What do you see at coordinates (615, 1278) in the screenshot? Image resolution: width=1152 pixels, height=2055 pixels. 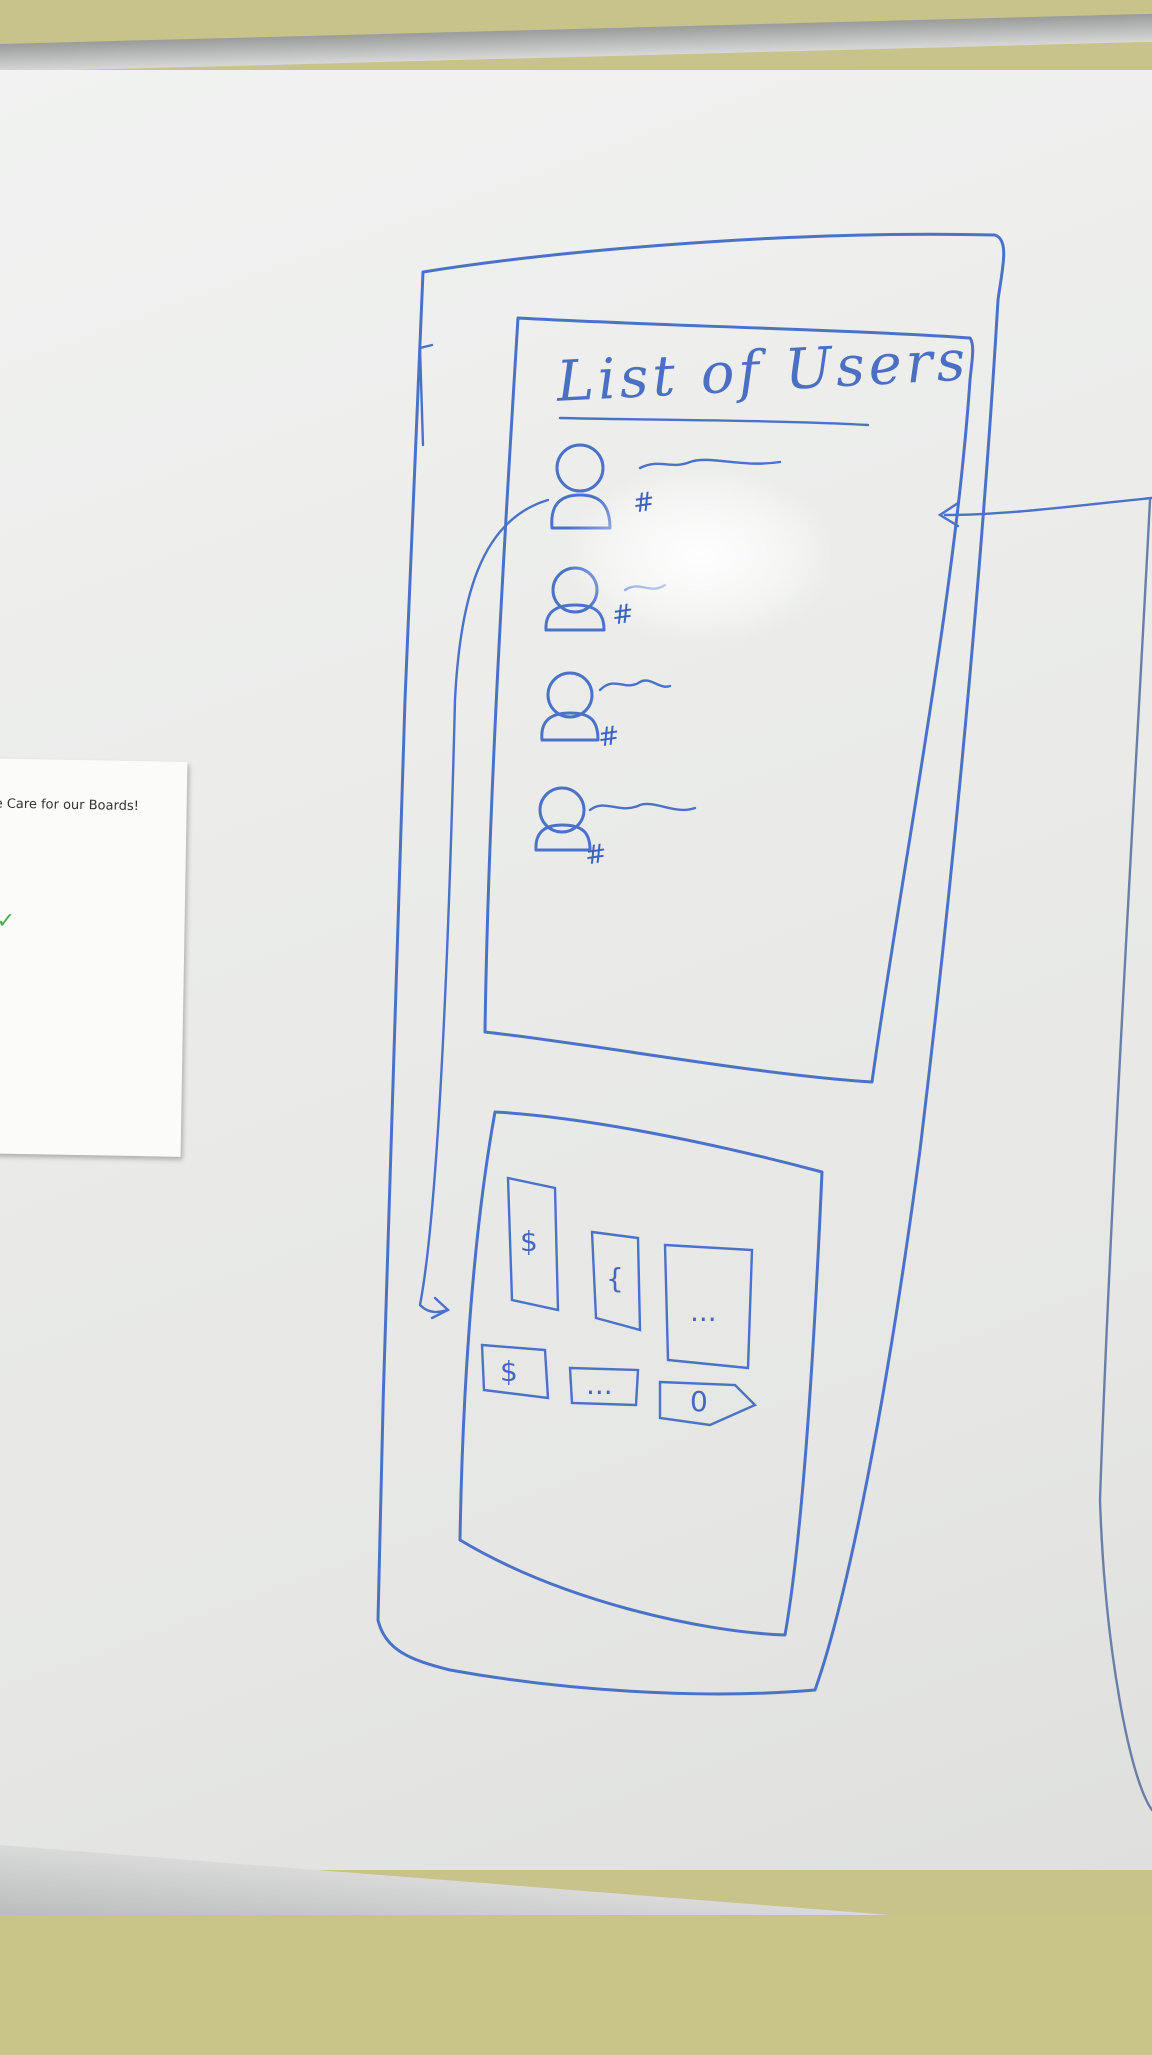 I see `tile-label: {` at bounding box center [615, 1278].